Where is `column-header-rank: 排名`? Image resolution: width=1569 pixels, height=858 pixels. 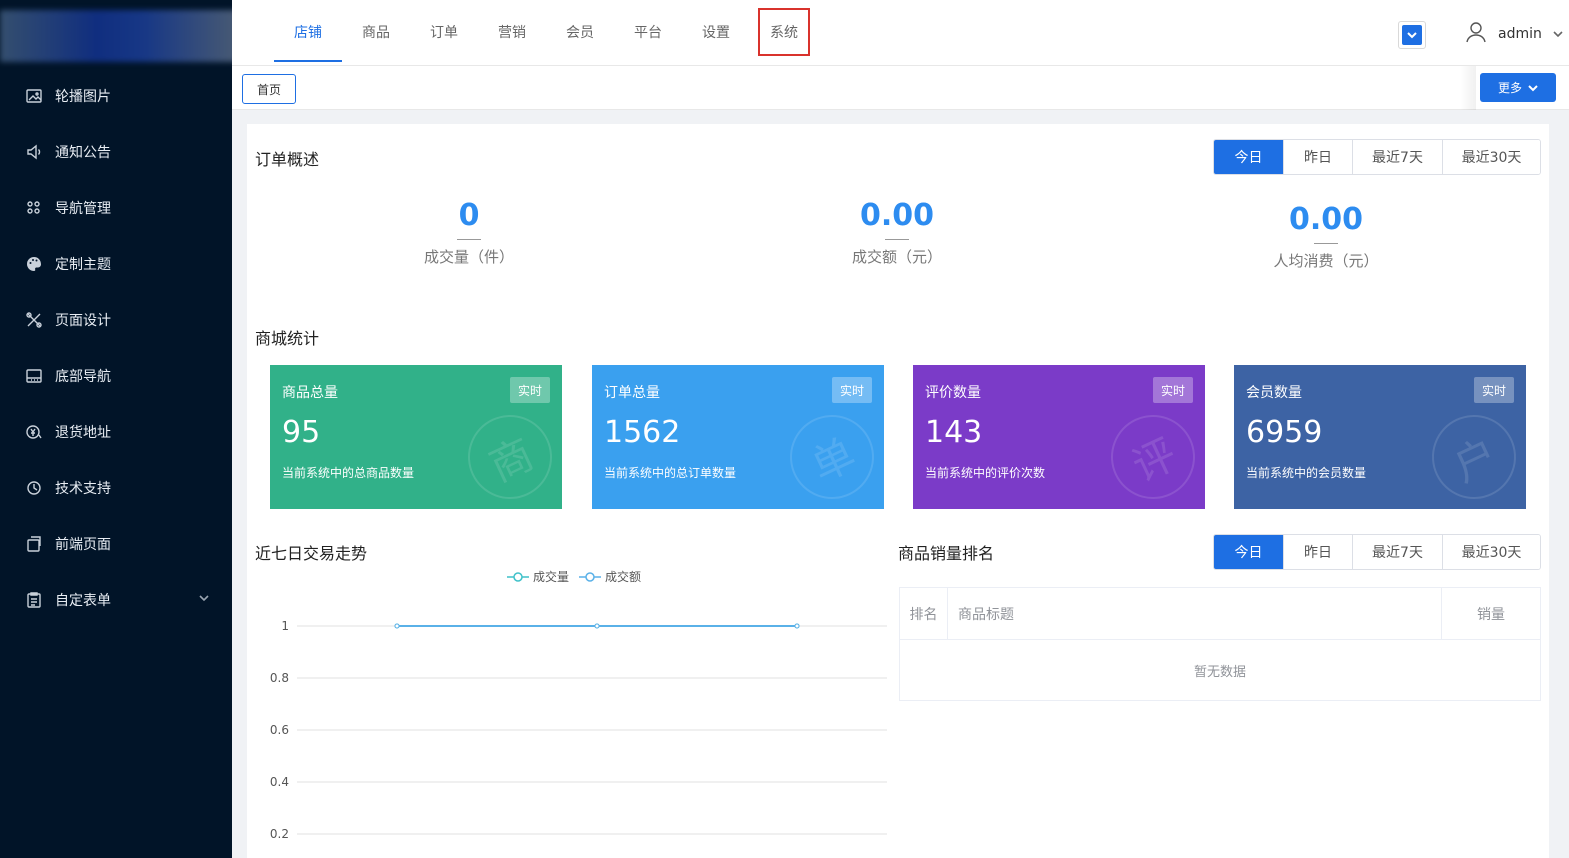
column-header-rank: 排名 is located at coordinates (924, 613).